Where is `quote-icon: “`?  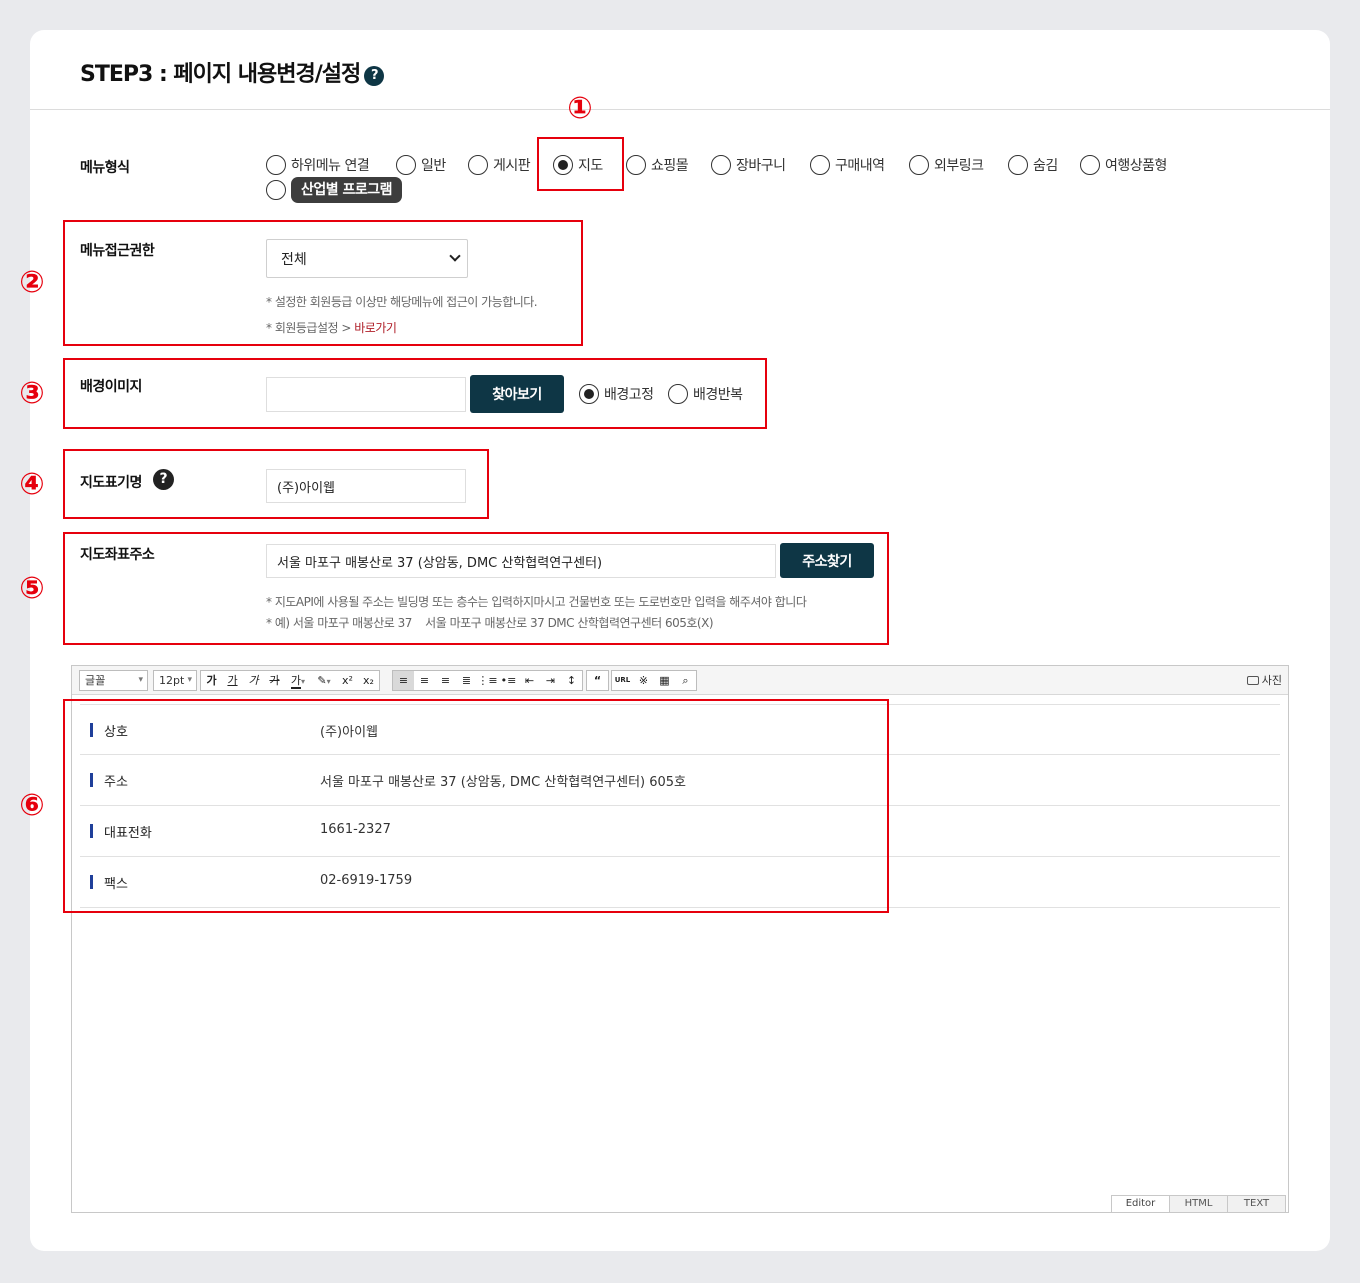
quote-icon: “ is located at coordinates (597, 680).